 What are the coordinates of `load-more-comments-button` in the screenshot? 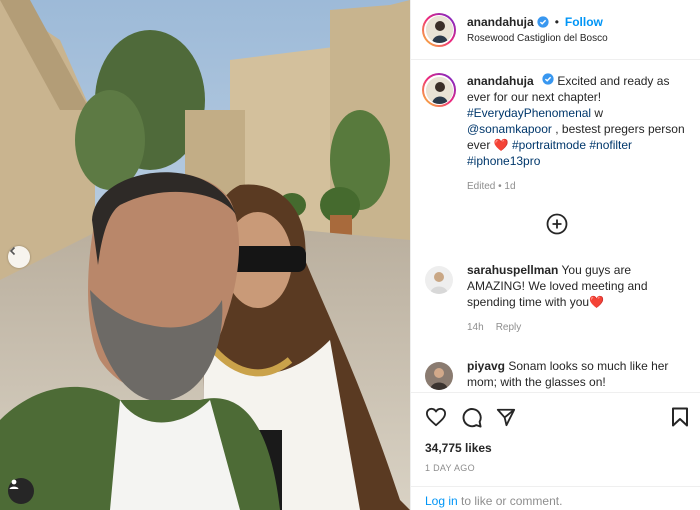 It's located at (556, 226).